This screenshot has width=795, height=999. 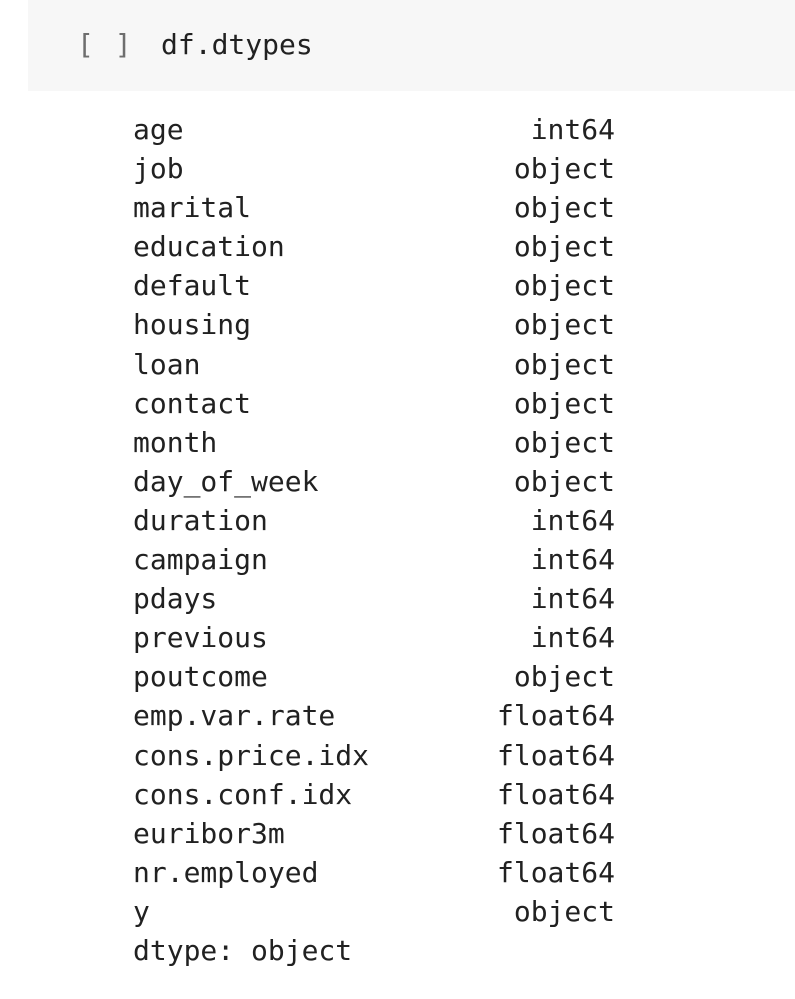 What do you see at coordinates (200, 677) in the screenshot?
I see `column-name: poutcome` at bounding box center [200, 677].